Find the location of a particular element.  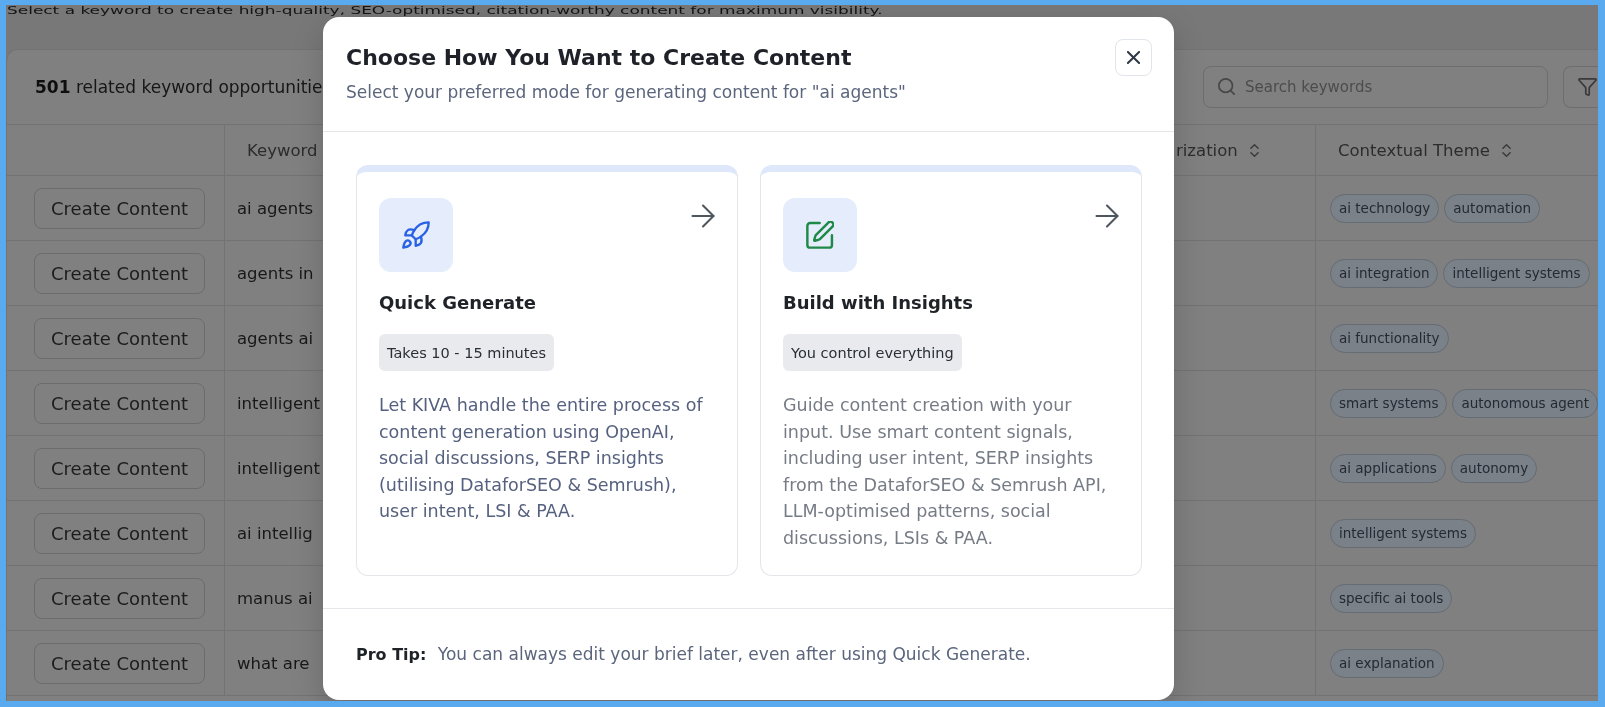

theme-tag: ai functionality is located at coordinates (1389, 338).